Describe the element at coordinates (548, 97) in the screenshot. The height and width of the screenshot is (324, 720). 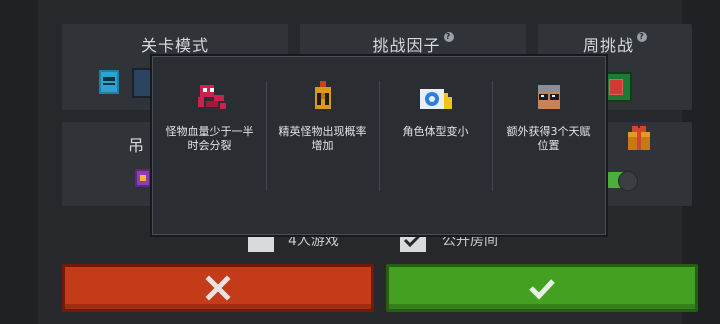
I see `sunglasses-character-icon` at that location.